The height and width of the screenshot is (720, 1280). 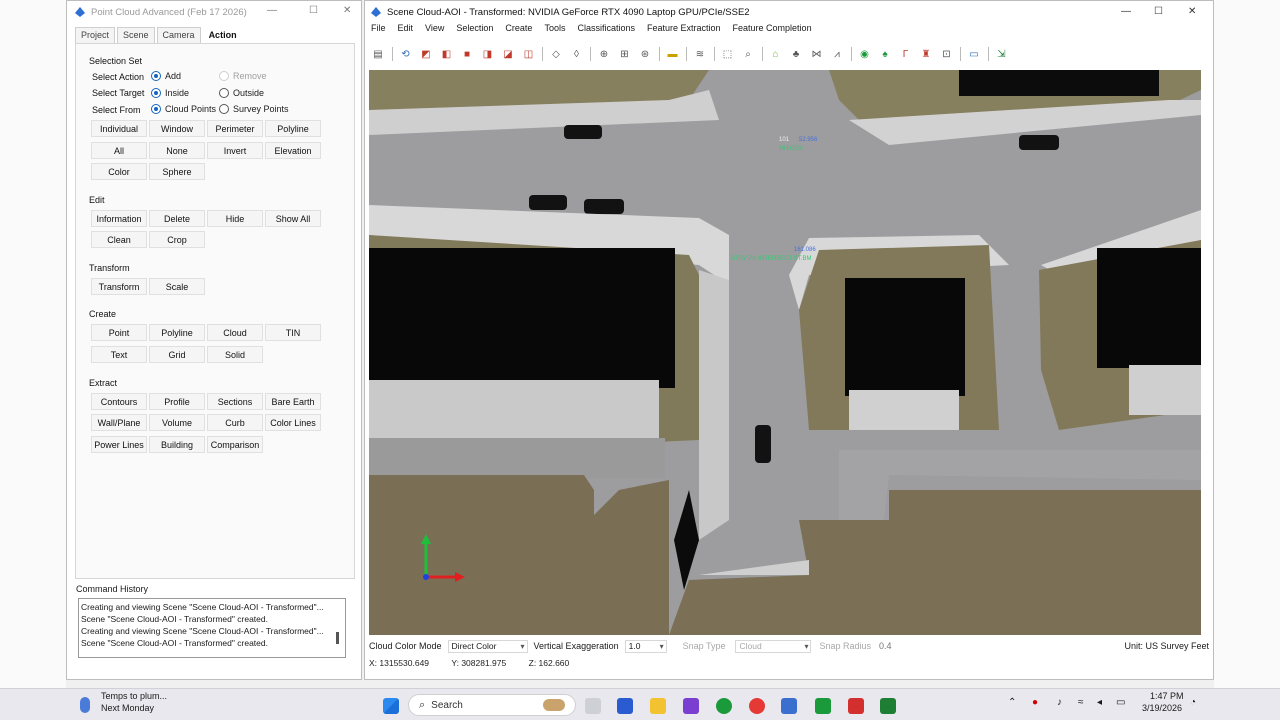 What do you see at coordinates (728, 54) in the screenshot?
I see `select-window-icon: ⬚` at bounding box center [728, 54].